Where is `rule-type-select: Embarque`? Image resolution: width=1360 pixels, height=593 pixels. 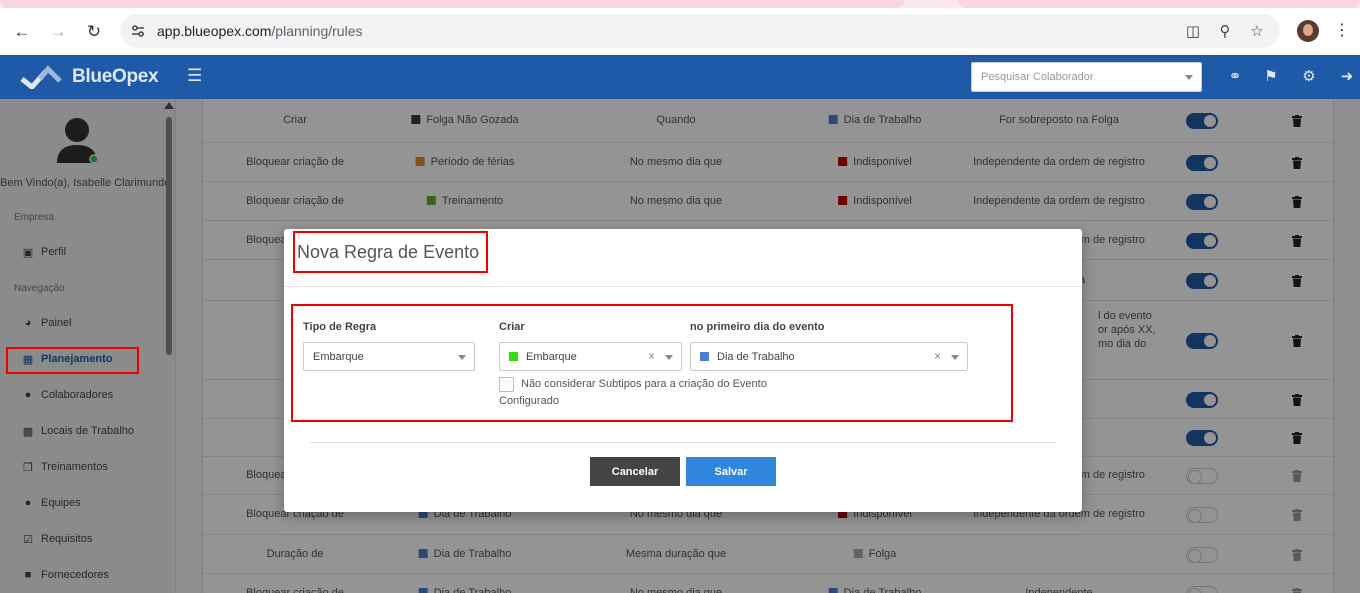
rule-type-select: Embarque is located at coordinates (389, 356).